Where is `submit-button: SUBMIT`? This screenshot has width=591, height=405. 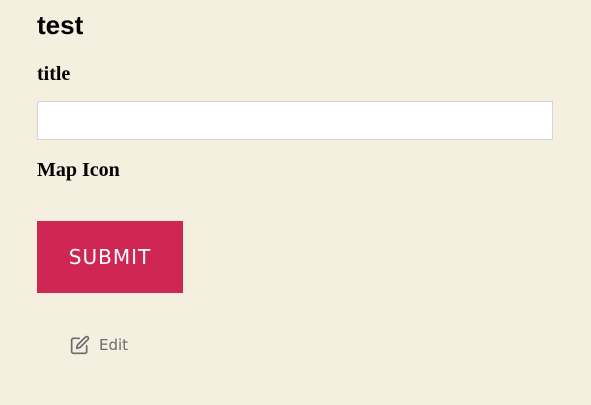 submit-button: SUBMIT is located at coordinates (110, 257).